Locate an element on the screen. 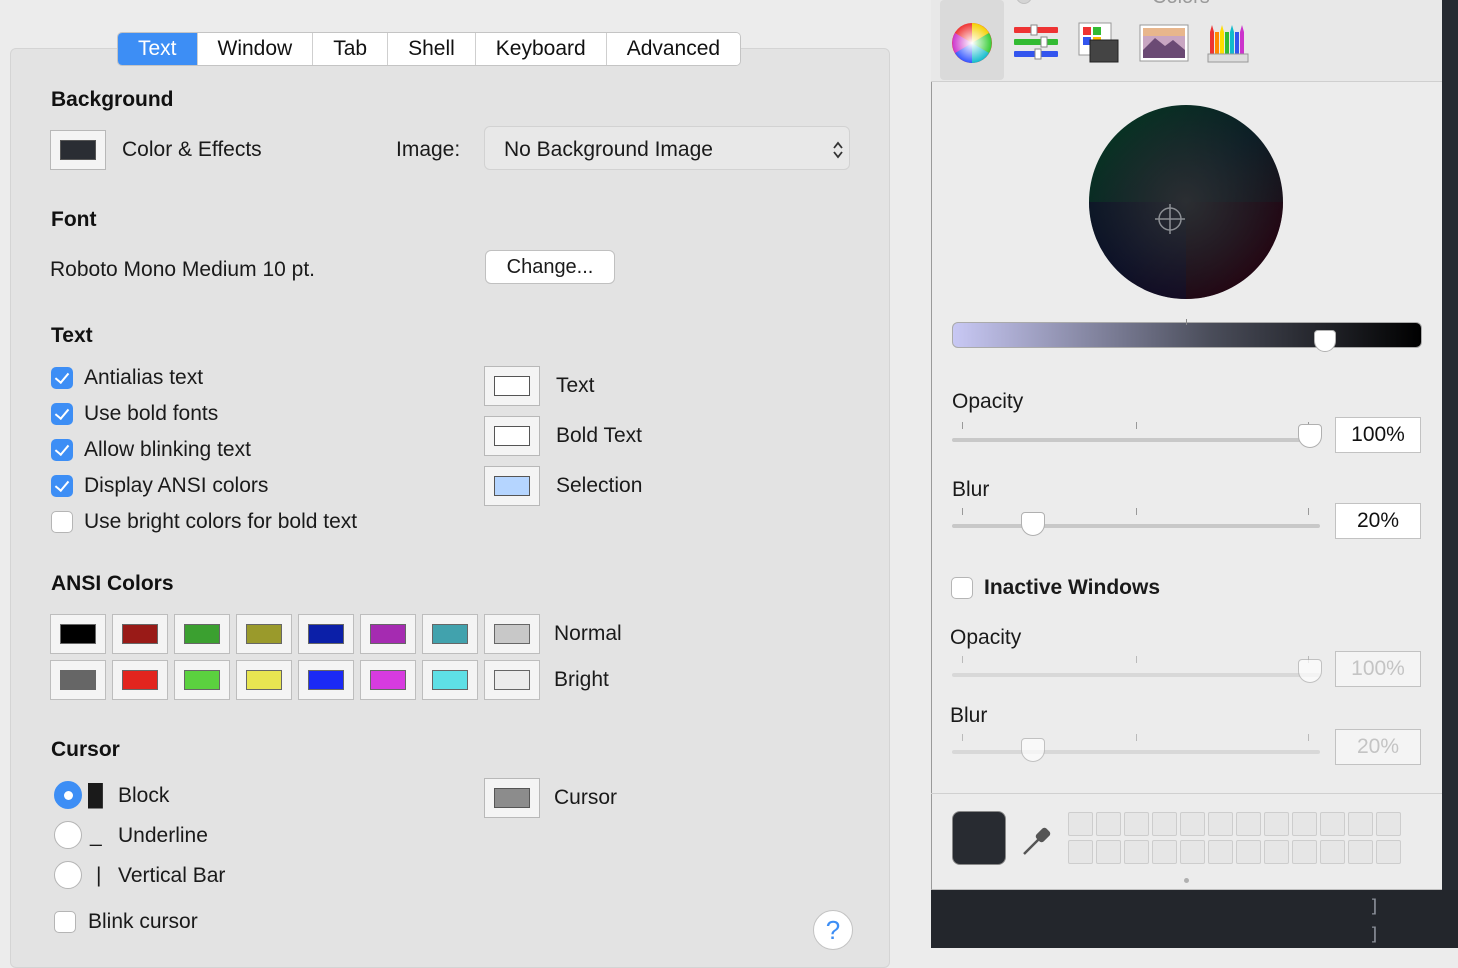  blink-cursor-checkbox is located at coordinates (65, 922).